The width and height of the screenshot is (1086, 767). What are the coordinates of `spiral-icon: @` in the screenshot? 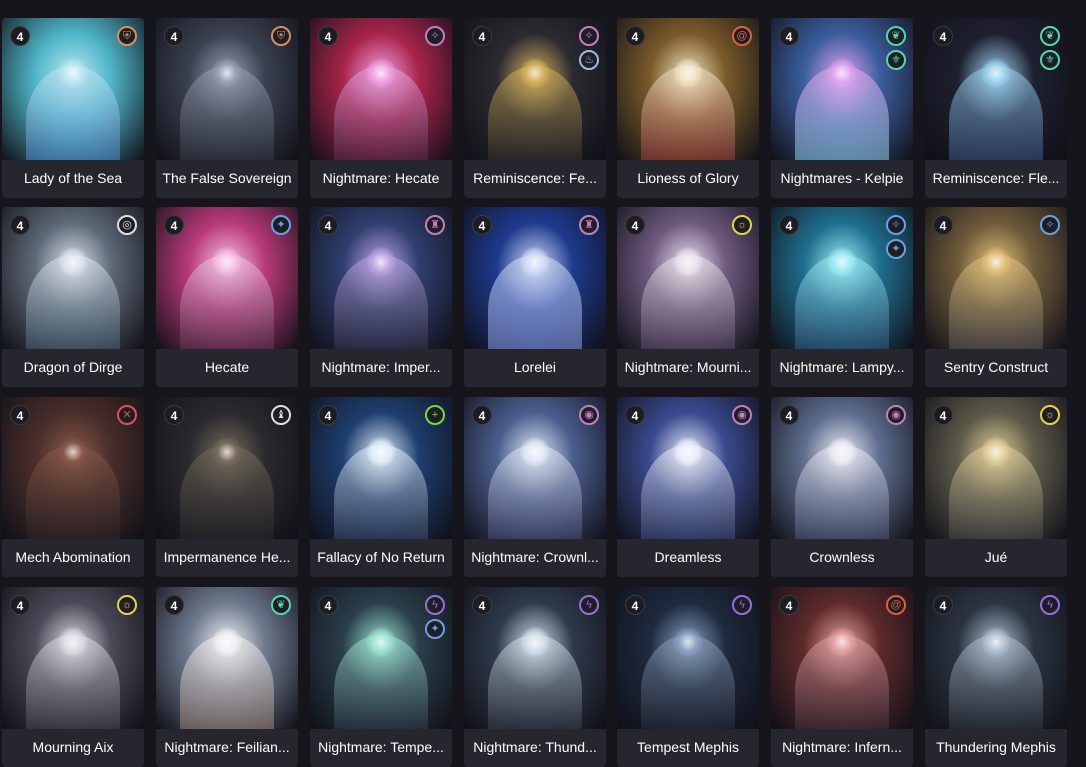 It's located at (742, 36).